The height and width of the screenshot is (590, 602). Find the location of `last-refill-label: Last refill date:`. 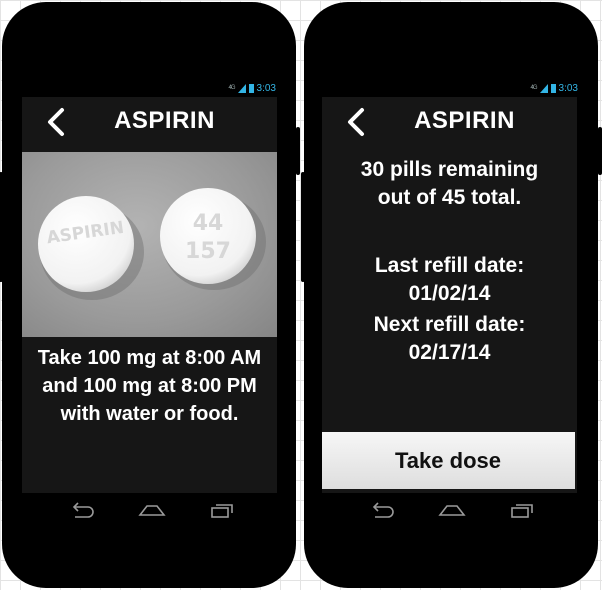

last-refill-label: Last refill date: is located at coordinates (449, 265).